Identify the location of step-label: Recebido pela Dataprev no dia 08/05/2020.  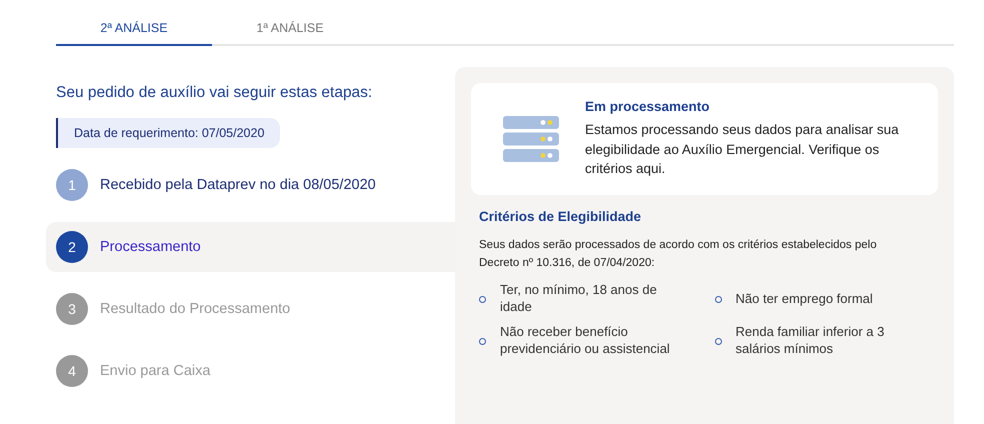
(238, 185).